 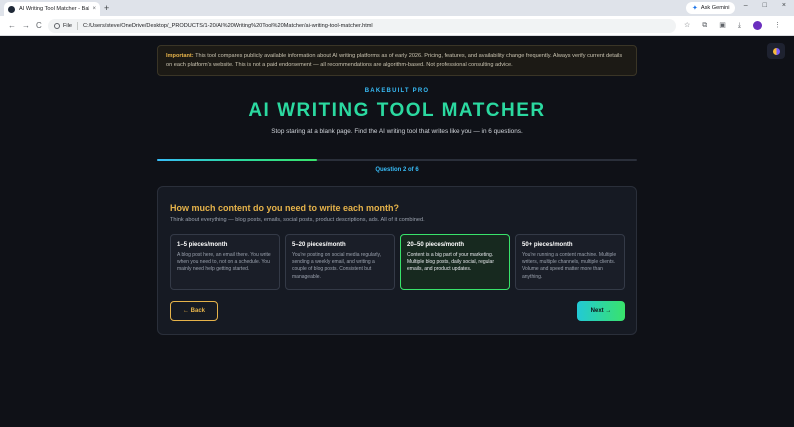 What do you see at coordinates (687, 26) in the screenshot?
I see `bookmark-star-icon: ☆` at bounding box center [687, 26].